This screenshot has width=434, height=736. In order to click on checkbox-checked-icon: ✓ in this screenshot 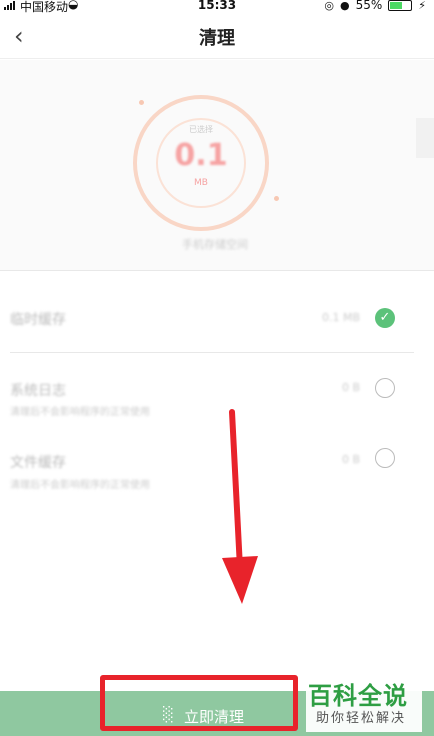, I will do `click(385, 318)`.